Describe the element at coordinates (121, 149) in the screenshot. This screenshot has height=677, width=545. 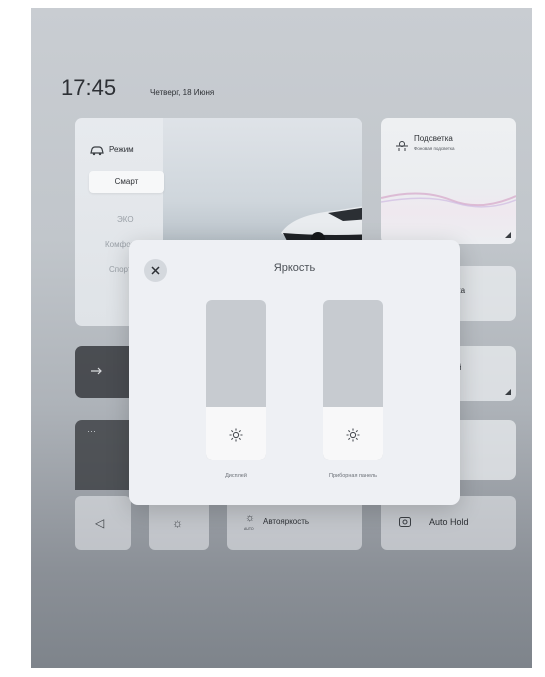
I see `mode-title: Режим` at that location.